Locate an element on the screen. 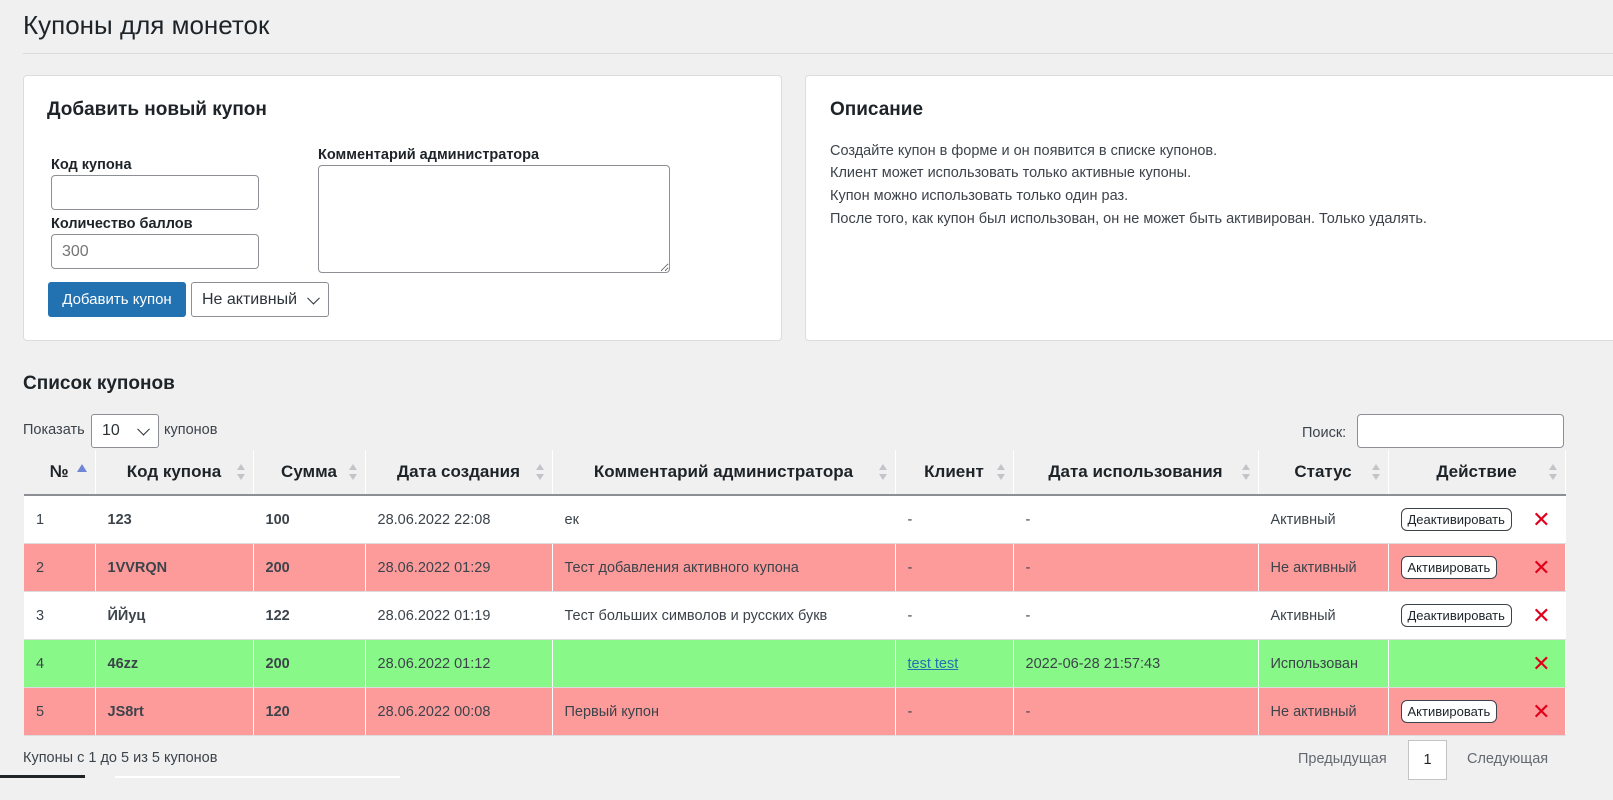  coupon-code-label: Код купона is located at coordinates (91, 165).